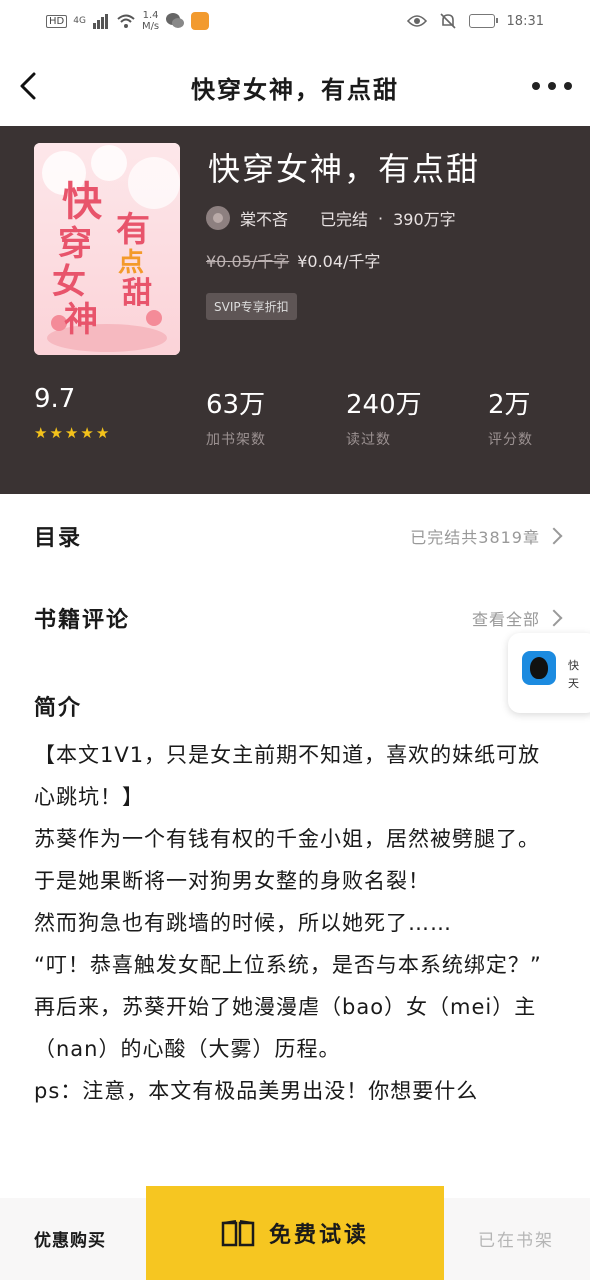 Image resolution: width=590 pixels, height=1280 pixels. Describe the element at coordinates (516, 1238) in the screenshot. I see `in-shelf-button: 已在书架` at that location.